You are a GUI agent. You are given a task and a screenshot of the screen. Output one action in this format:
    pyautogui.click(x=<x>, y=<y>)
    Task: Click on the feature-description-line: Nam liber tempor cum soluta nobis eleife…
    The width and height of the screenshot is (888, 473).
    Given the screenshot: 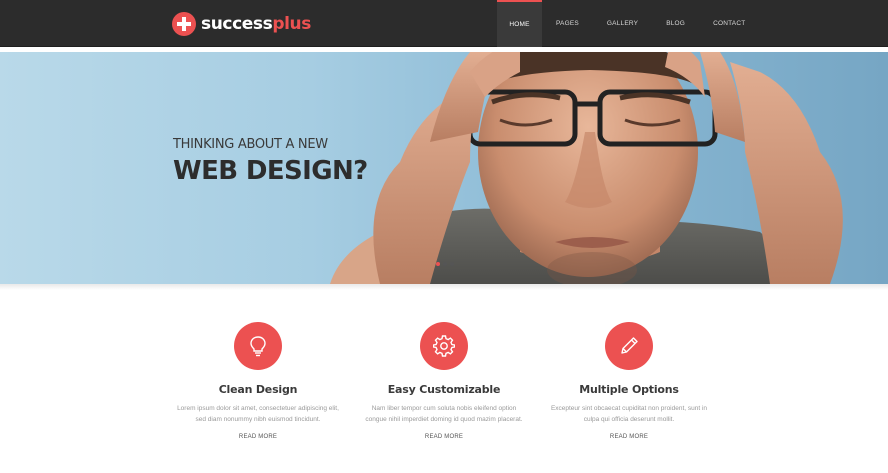 What is the action you would take?
    pyautogui.click(x=444, y=408)
    